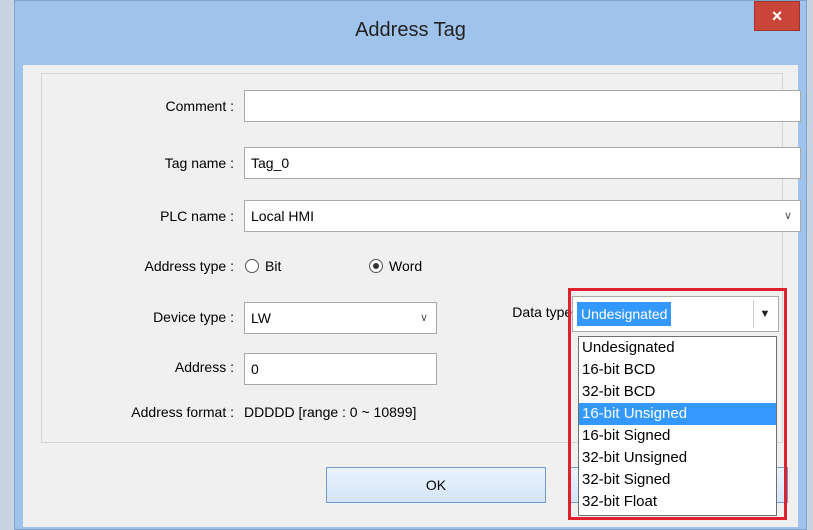 The image size is (813, 530). What do you see at coordinates (522, 216) in the screenshot?
I see `plc-name-select: Local HMI ∨` at bounding box center [522, 216].